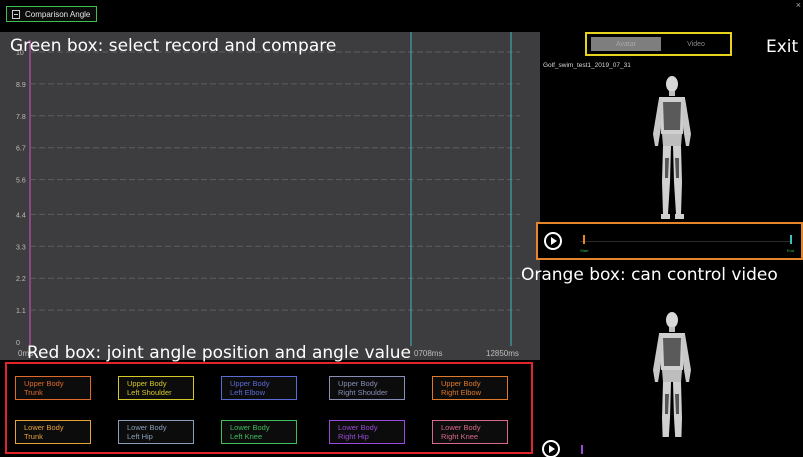 This screenshot has width=803, height=457. Describe the element at coordinates (672, 149) in the screenshot. I see `avatar-figure-top` at that location.